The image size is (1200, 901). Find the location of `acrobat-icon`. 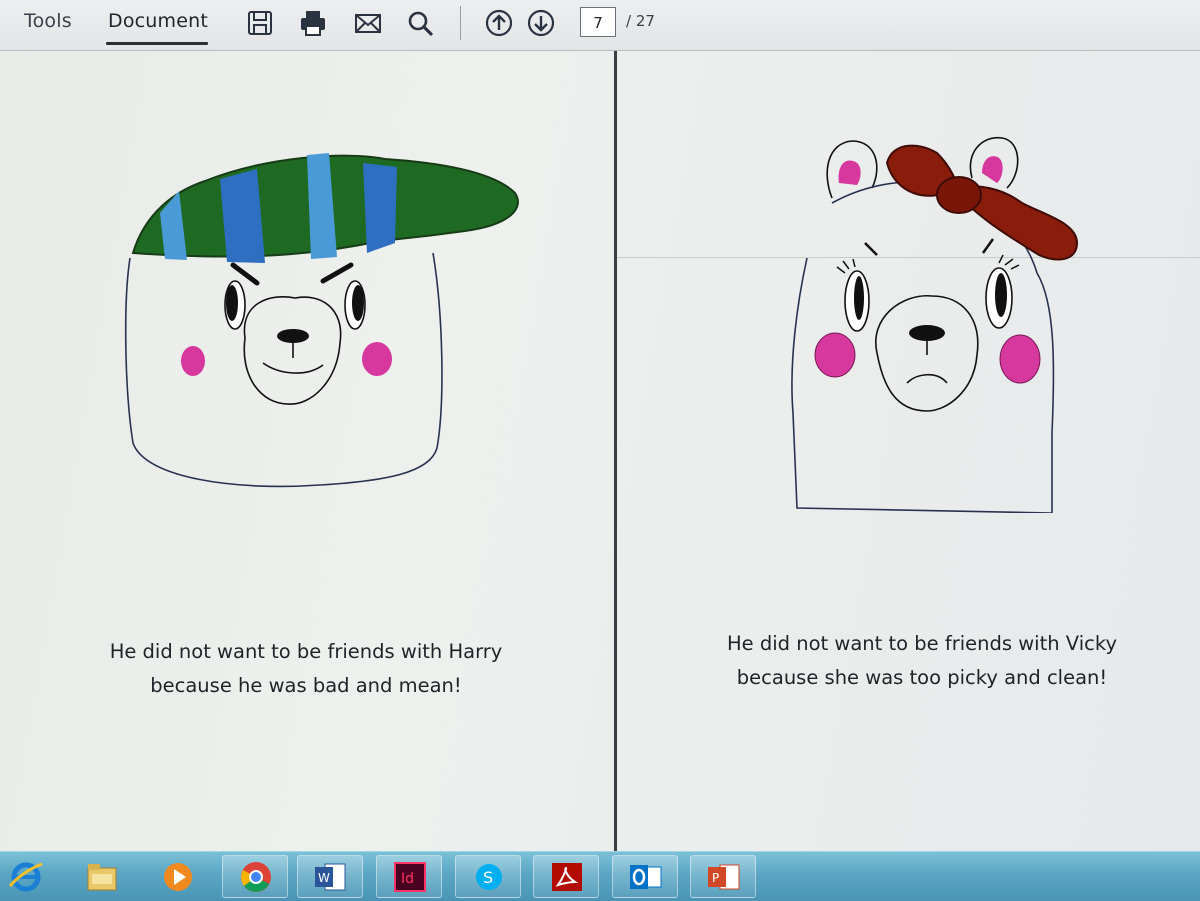

acrobat-icon is located at coordinates (566, 876).